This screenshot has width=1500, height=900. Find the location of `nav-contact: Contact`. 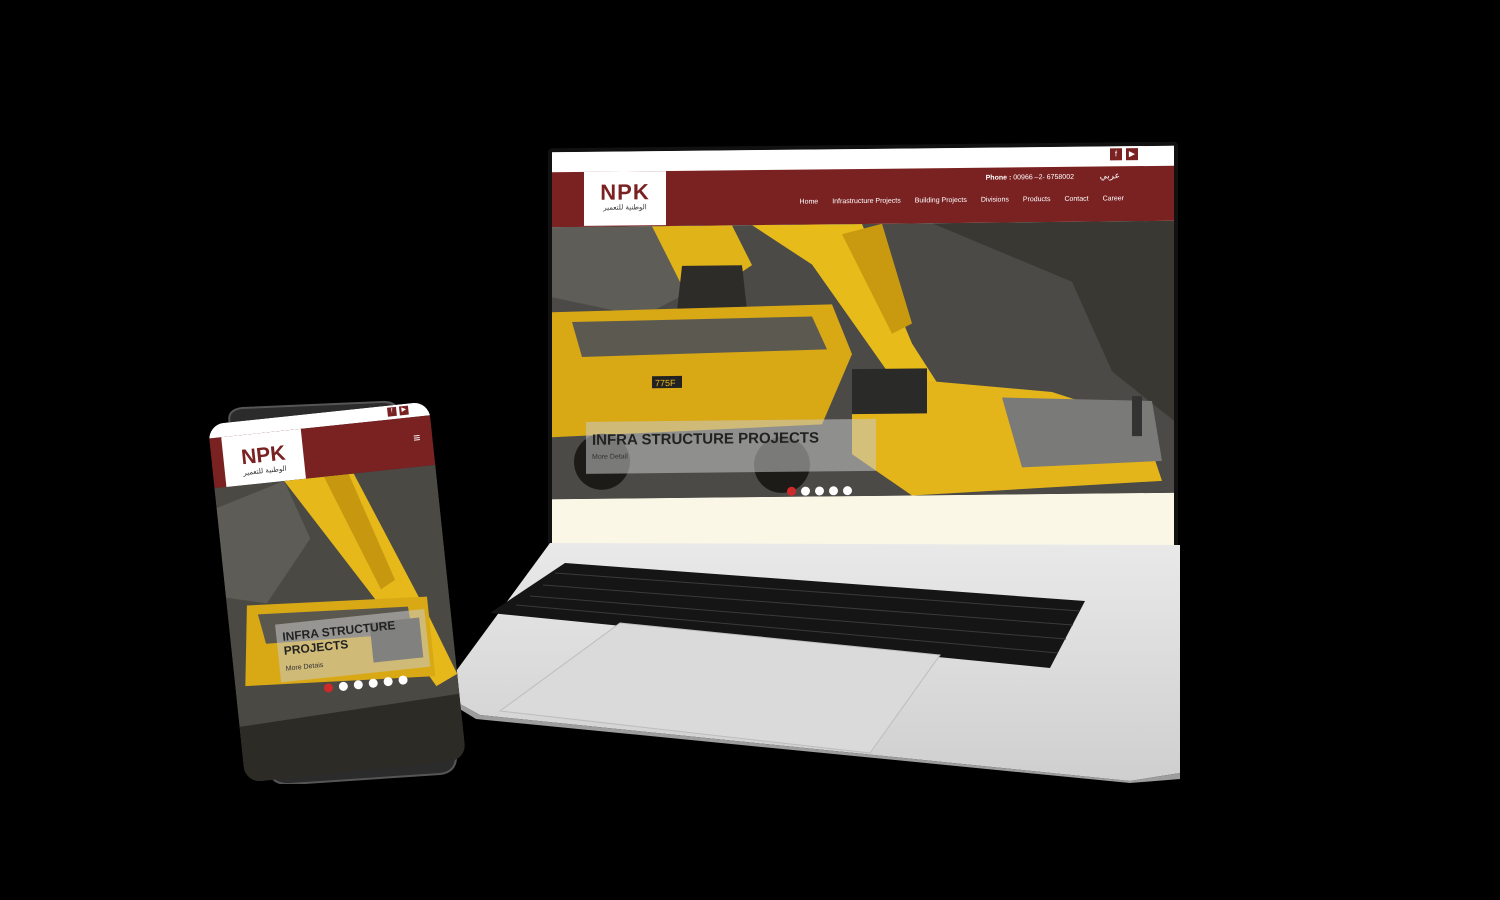

nav-contact: Contact is located at coordinates (1076, 199).